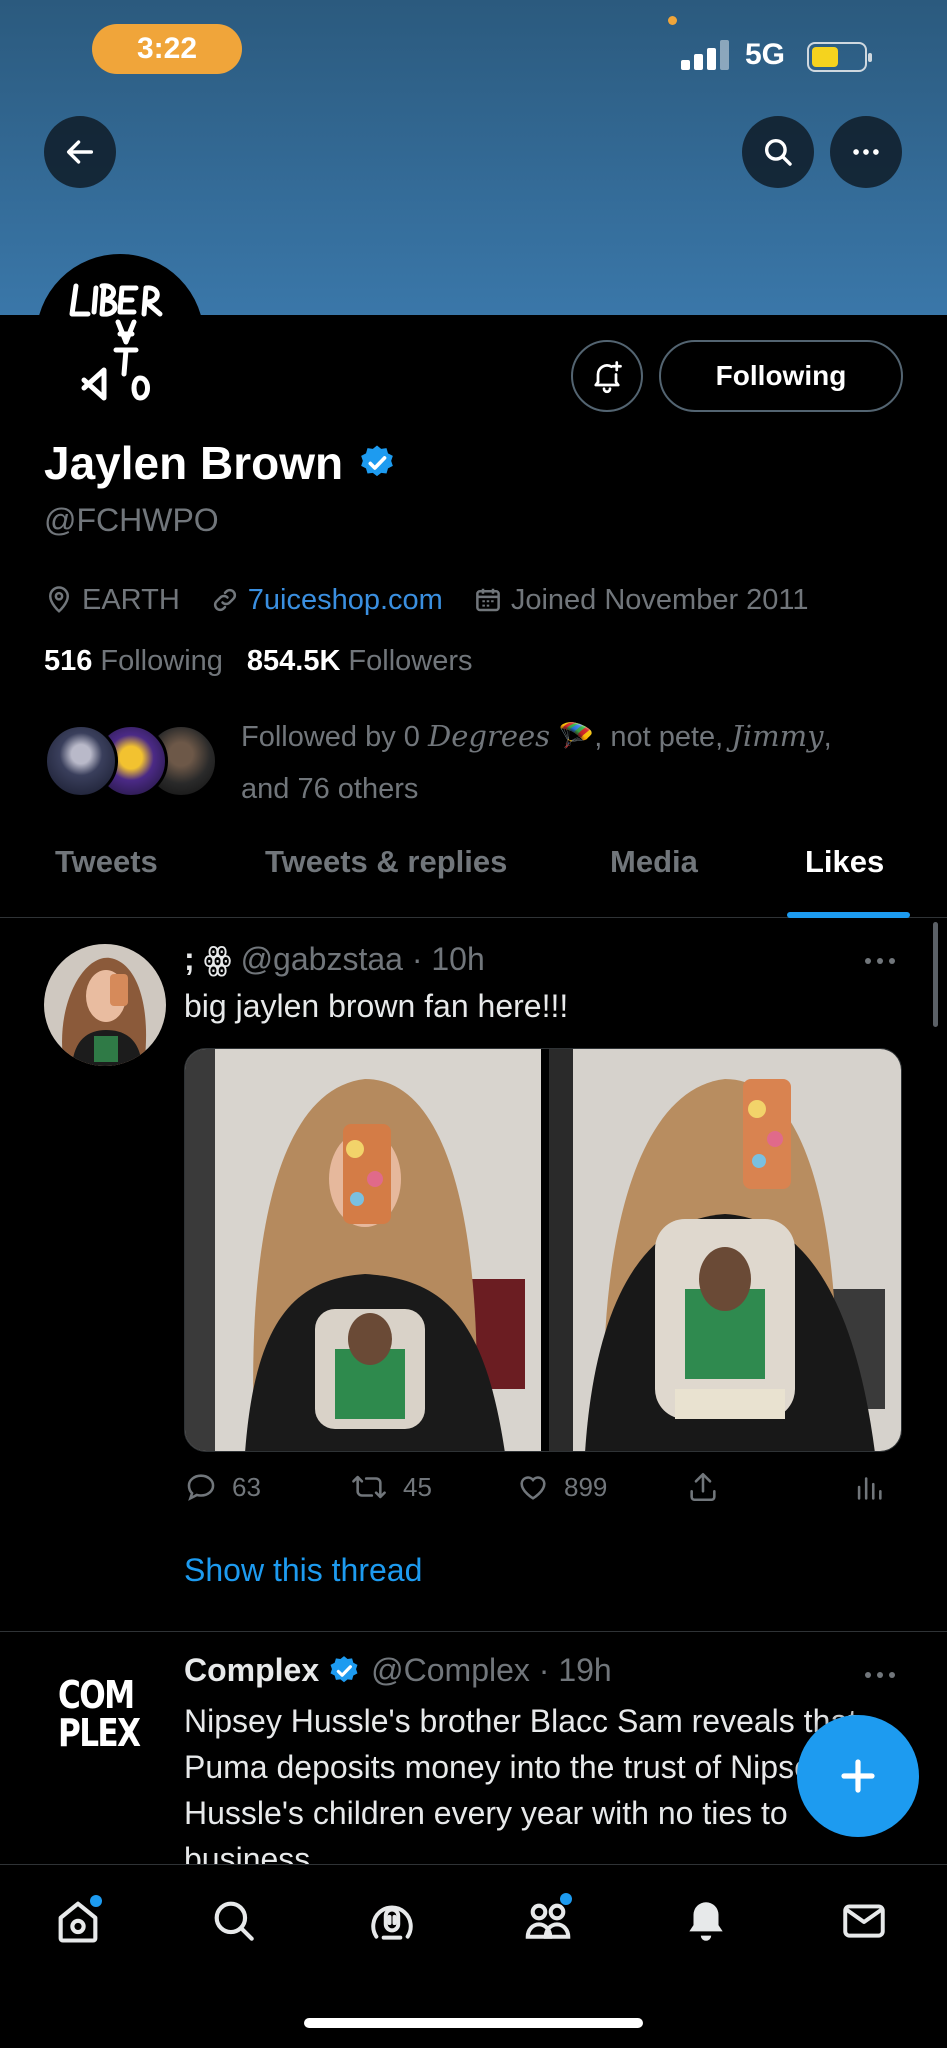 This screenshot has height=2048, width=947. What do you see at coordinates (96, 1695) in the screenshot?
I see `complex-logo-line1: COM` at bounding box center [96, 1695].